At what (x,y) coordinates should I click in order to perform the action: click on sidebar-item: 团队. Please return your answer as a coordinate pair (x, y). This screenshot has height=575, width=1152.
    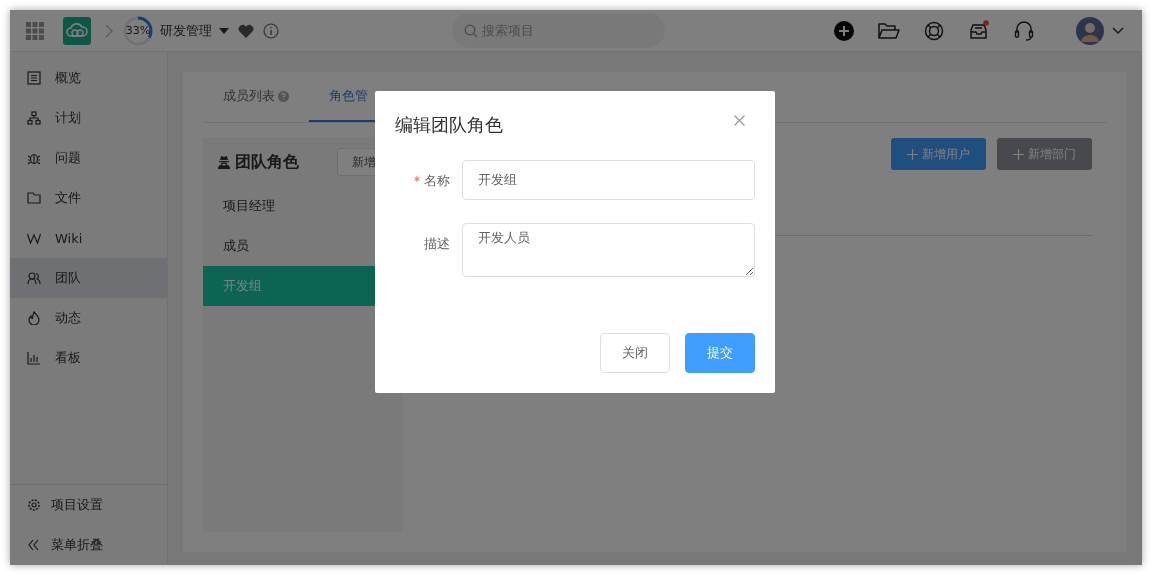
    Looking at the image, I should click on (88, 278).